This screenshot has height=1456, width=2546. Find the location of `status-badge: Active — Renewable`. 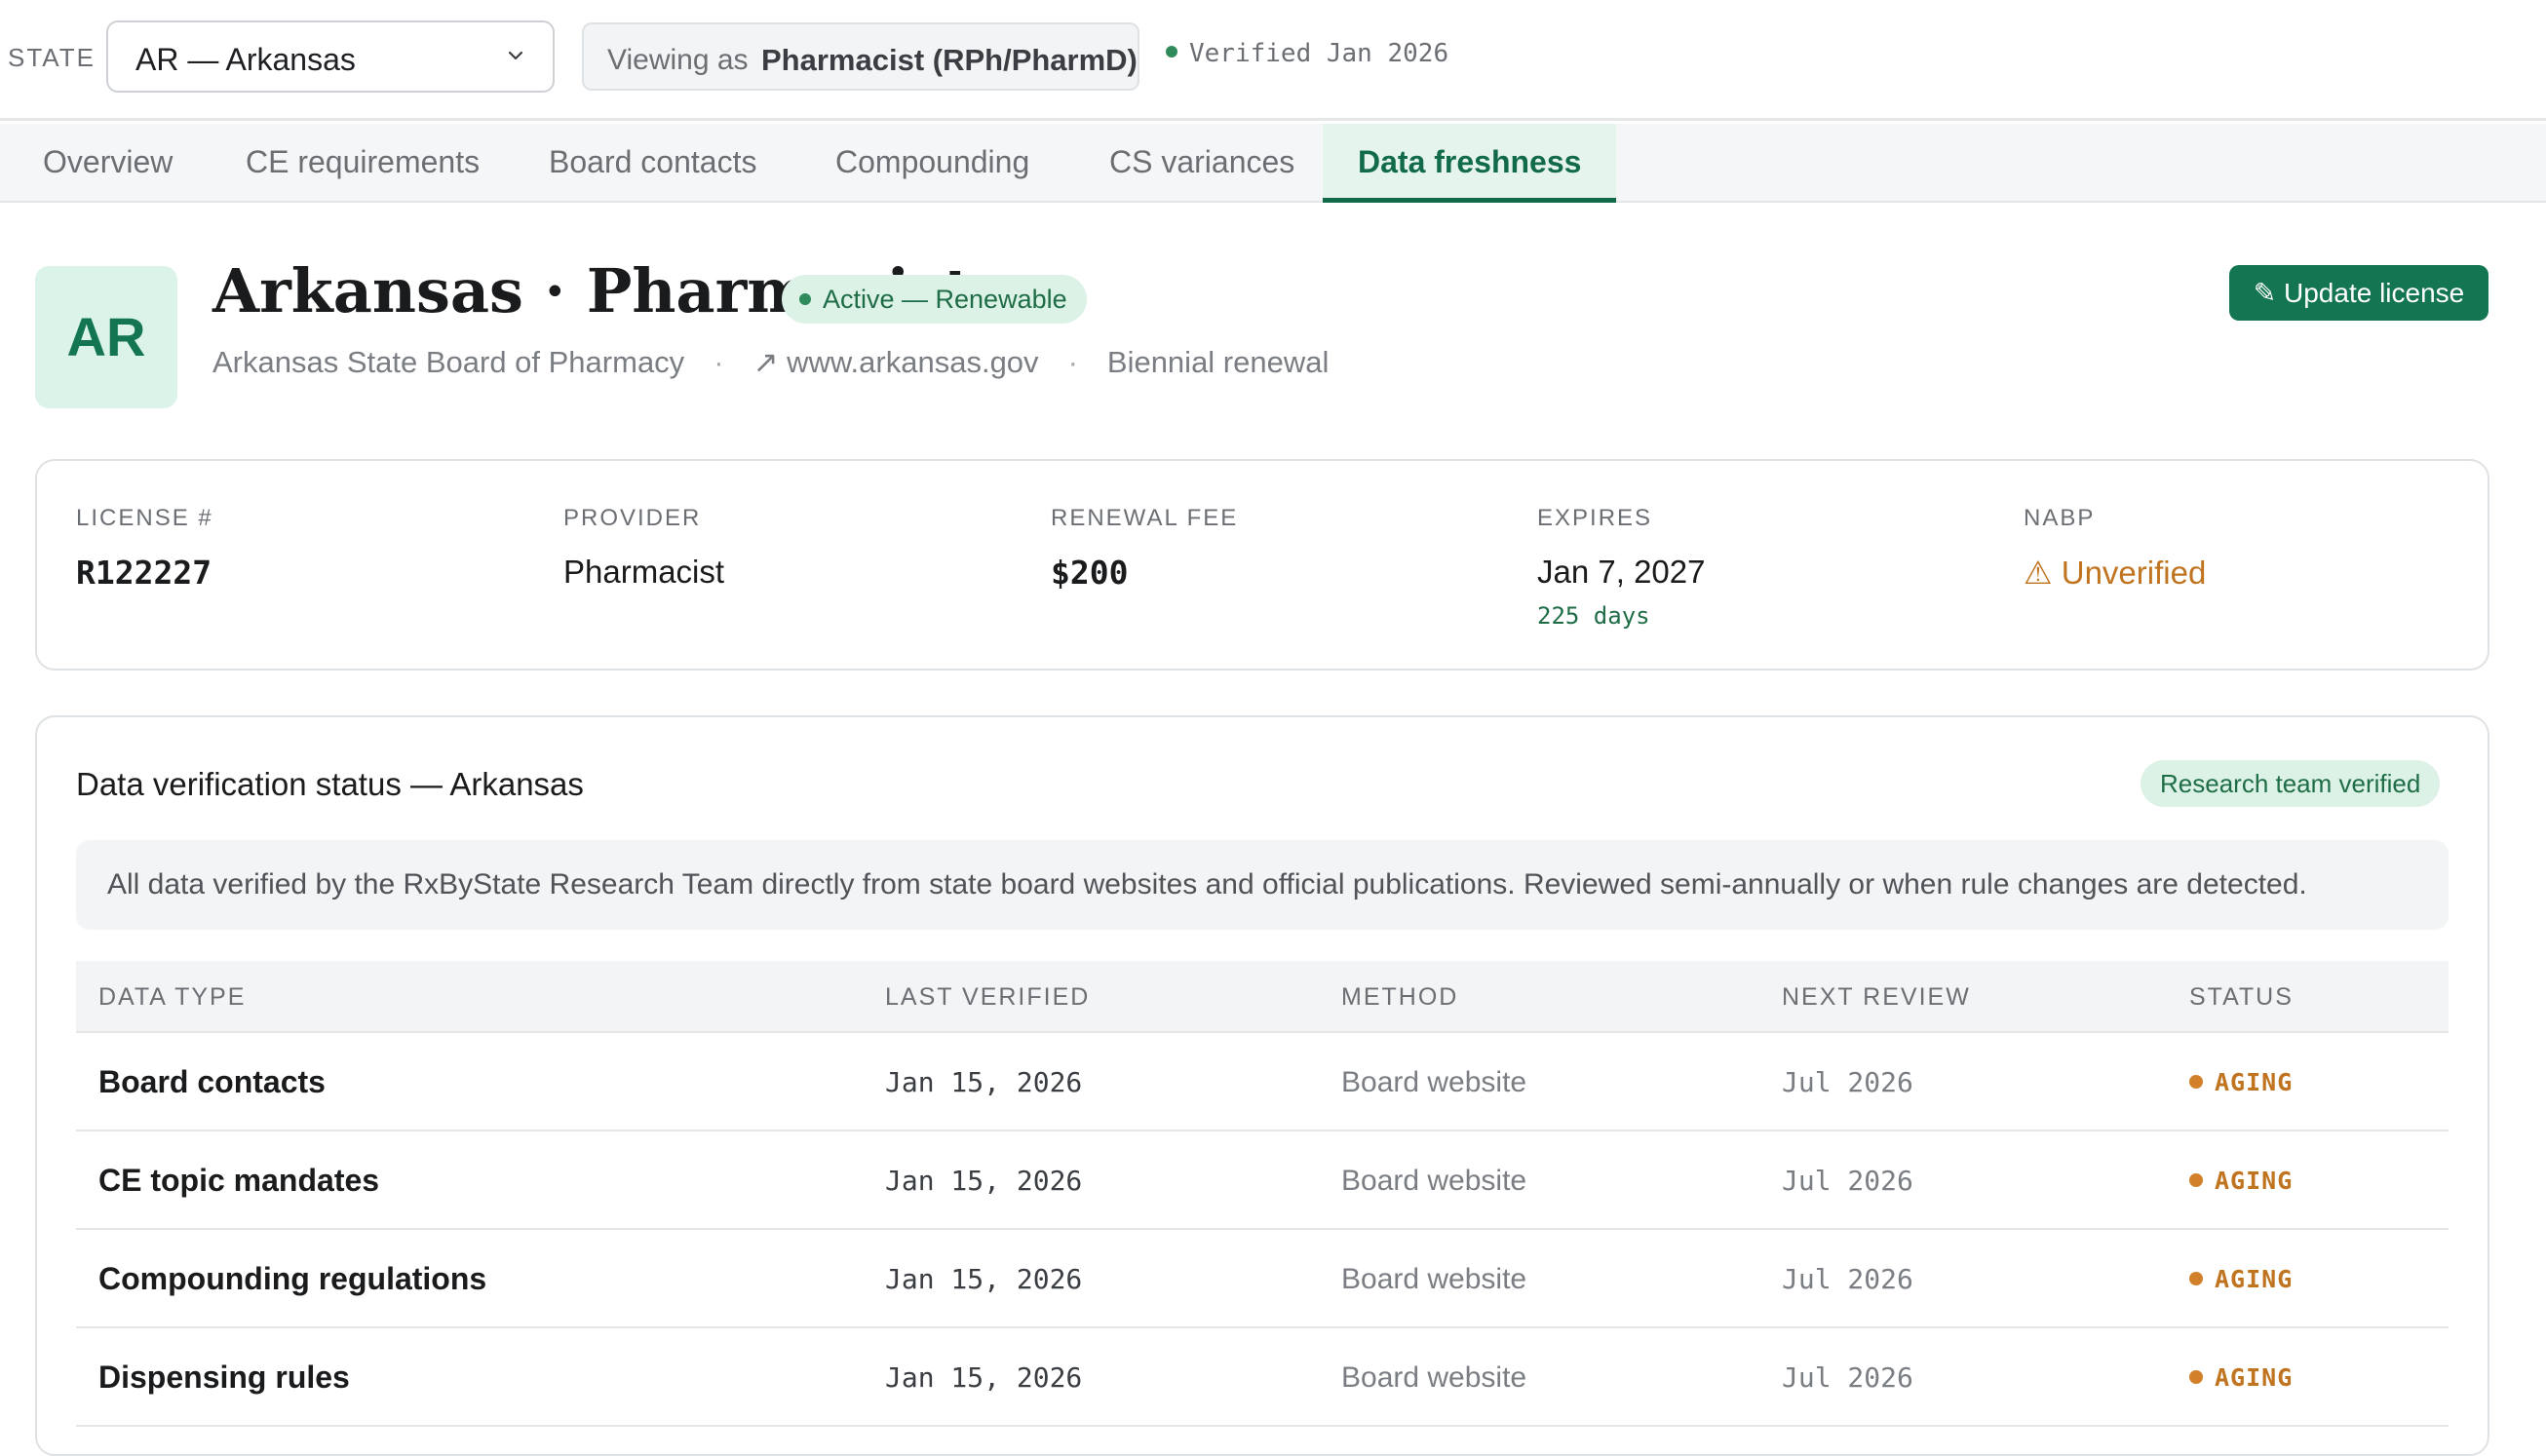

status-badge: Active — Renewable is located at coordinates (934, 299).